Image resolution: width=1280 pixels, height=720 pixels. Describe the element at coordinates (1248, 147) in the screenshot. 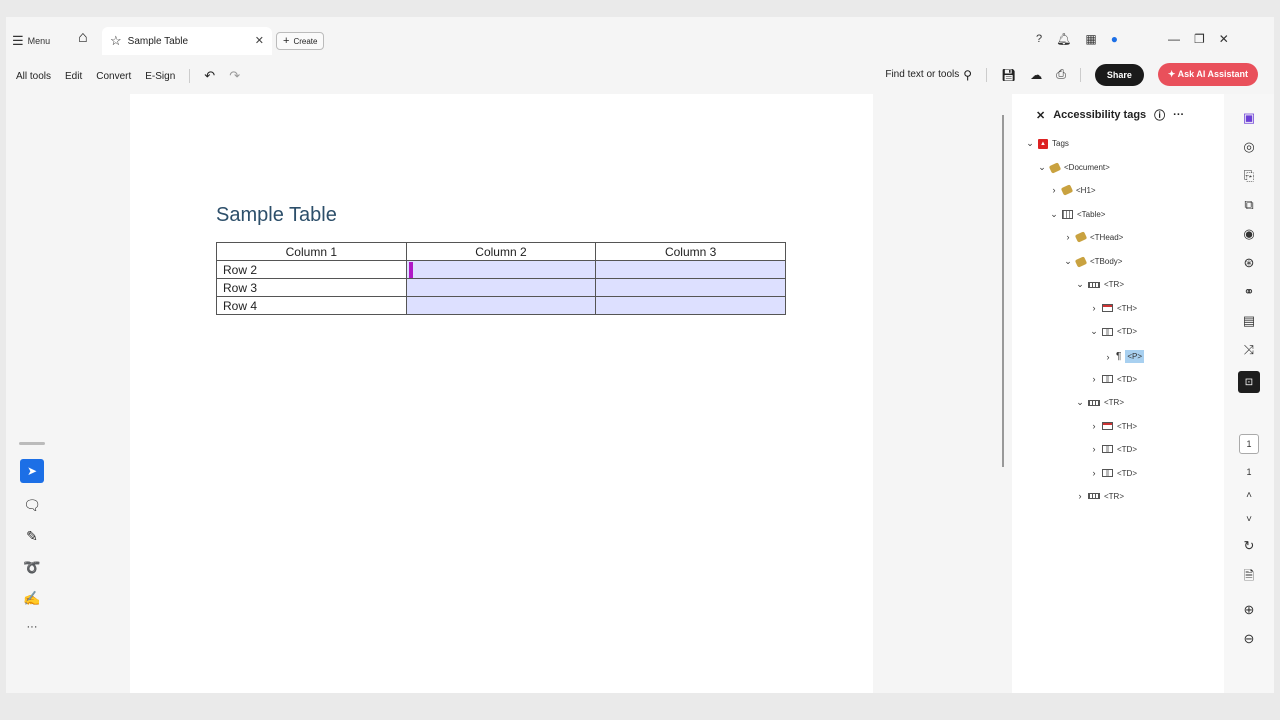

I see `comment-panel-icon: ◎` at that location.